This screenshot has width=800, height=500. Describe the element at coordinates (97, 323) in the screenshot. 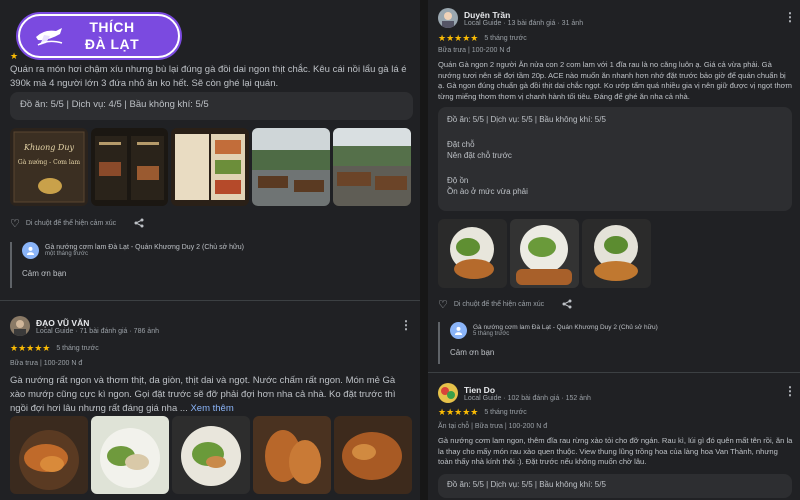

I see `reviewer-name: ĐẠO VŨ VĂN` at that location.